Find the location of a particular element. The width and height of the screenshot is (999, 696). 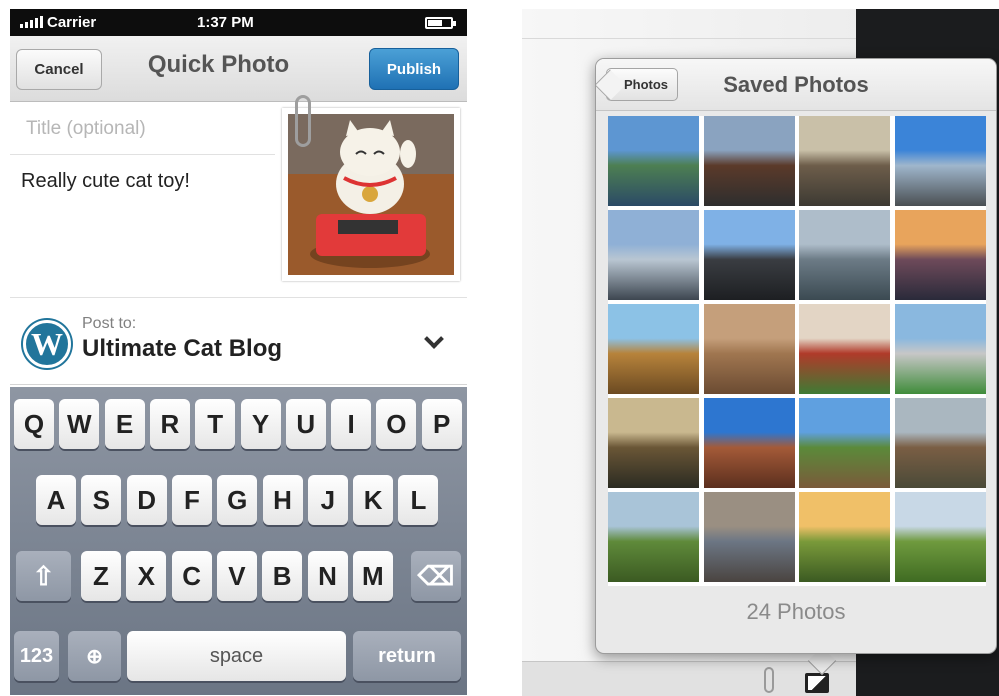

key-l: L is located at coordinates (418, 500).